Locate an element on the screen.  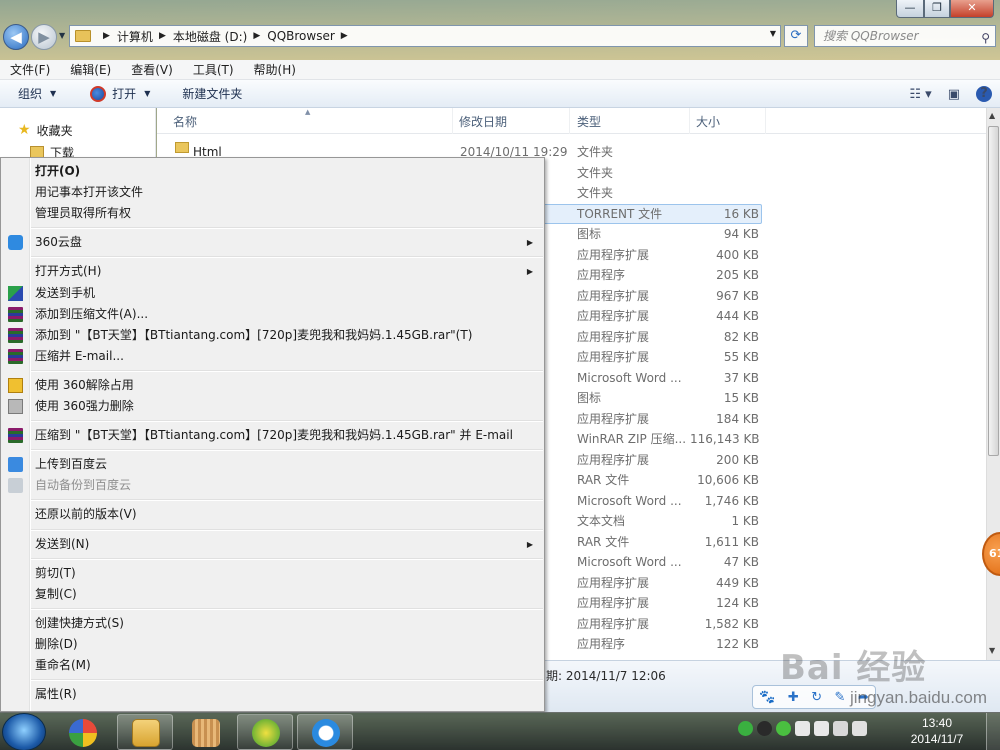
star-icon: ★ is located at coordinates (24, 130).